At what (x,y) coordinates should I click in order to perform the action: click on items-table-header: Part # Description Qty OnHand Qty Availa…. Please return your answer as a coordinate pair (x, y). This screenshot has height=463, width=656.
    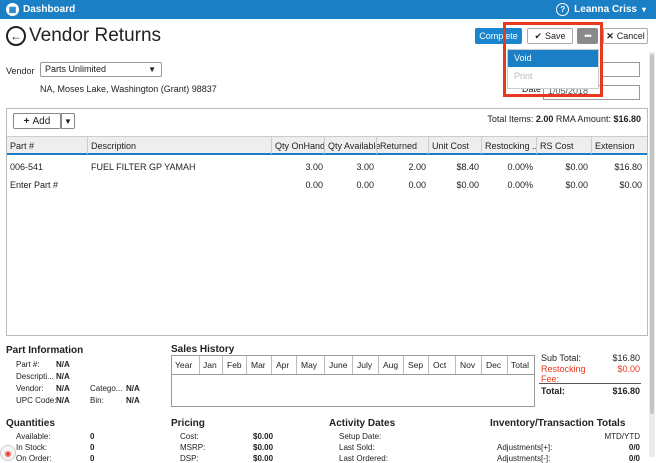
    Looking at the image, I should click on (327, 145).